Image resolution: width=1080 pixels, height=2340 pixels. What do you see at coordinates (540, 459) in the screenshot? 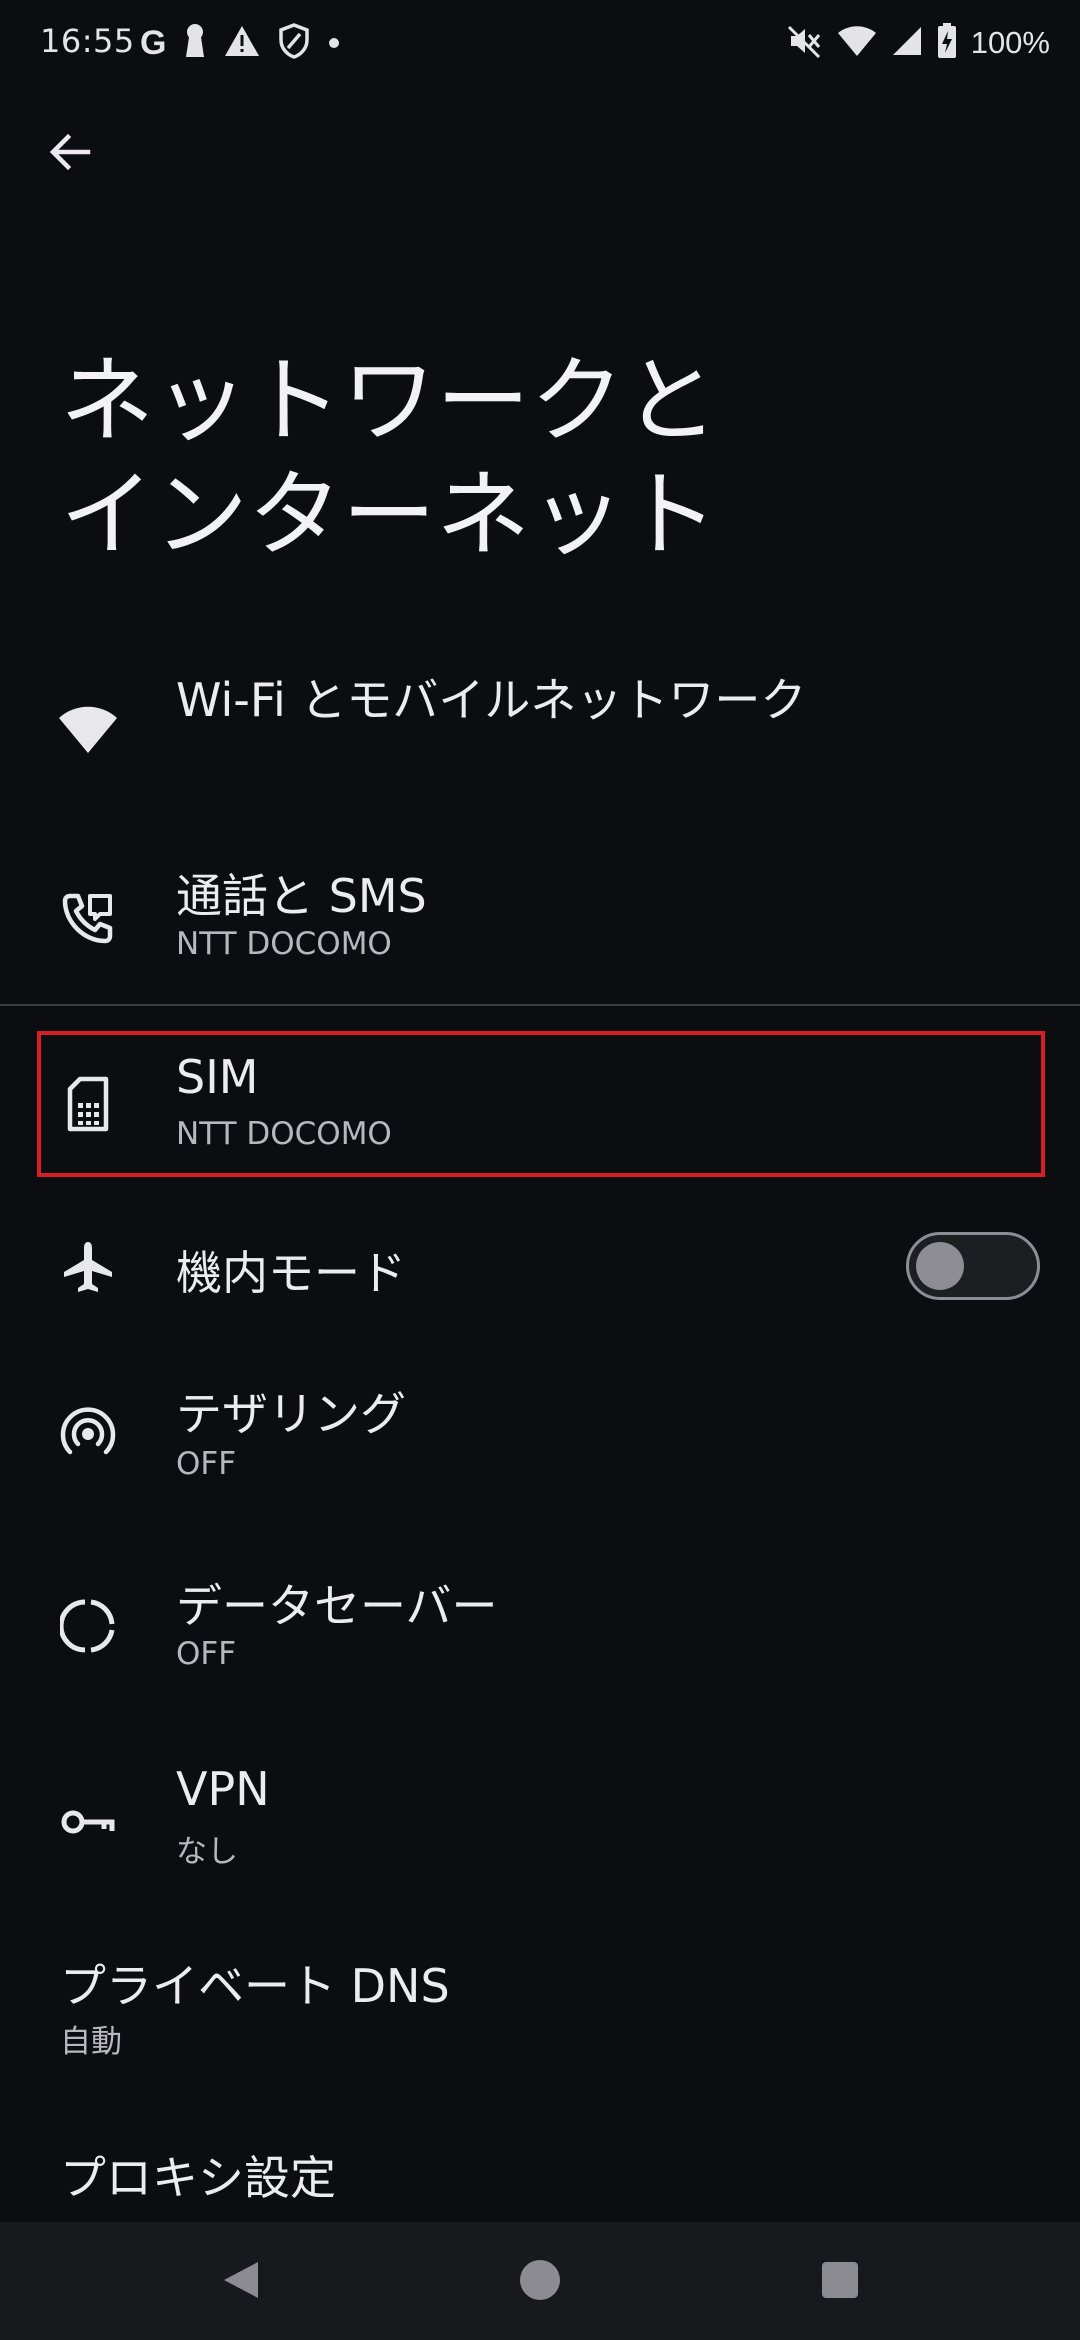
I see `page-title: ネットワークと インターネット` at bounding box center [540, 459].